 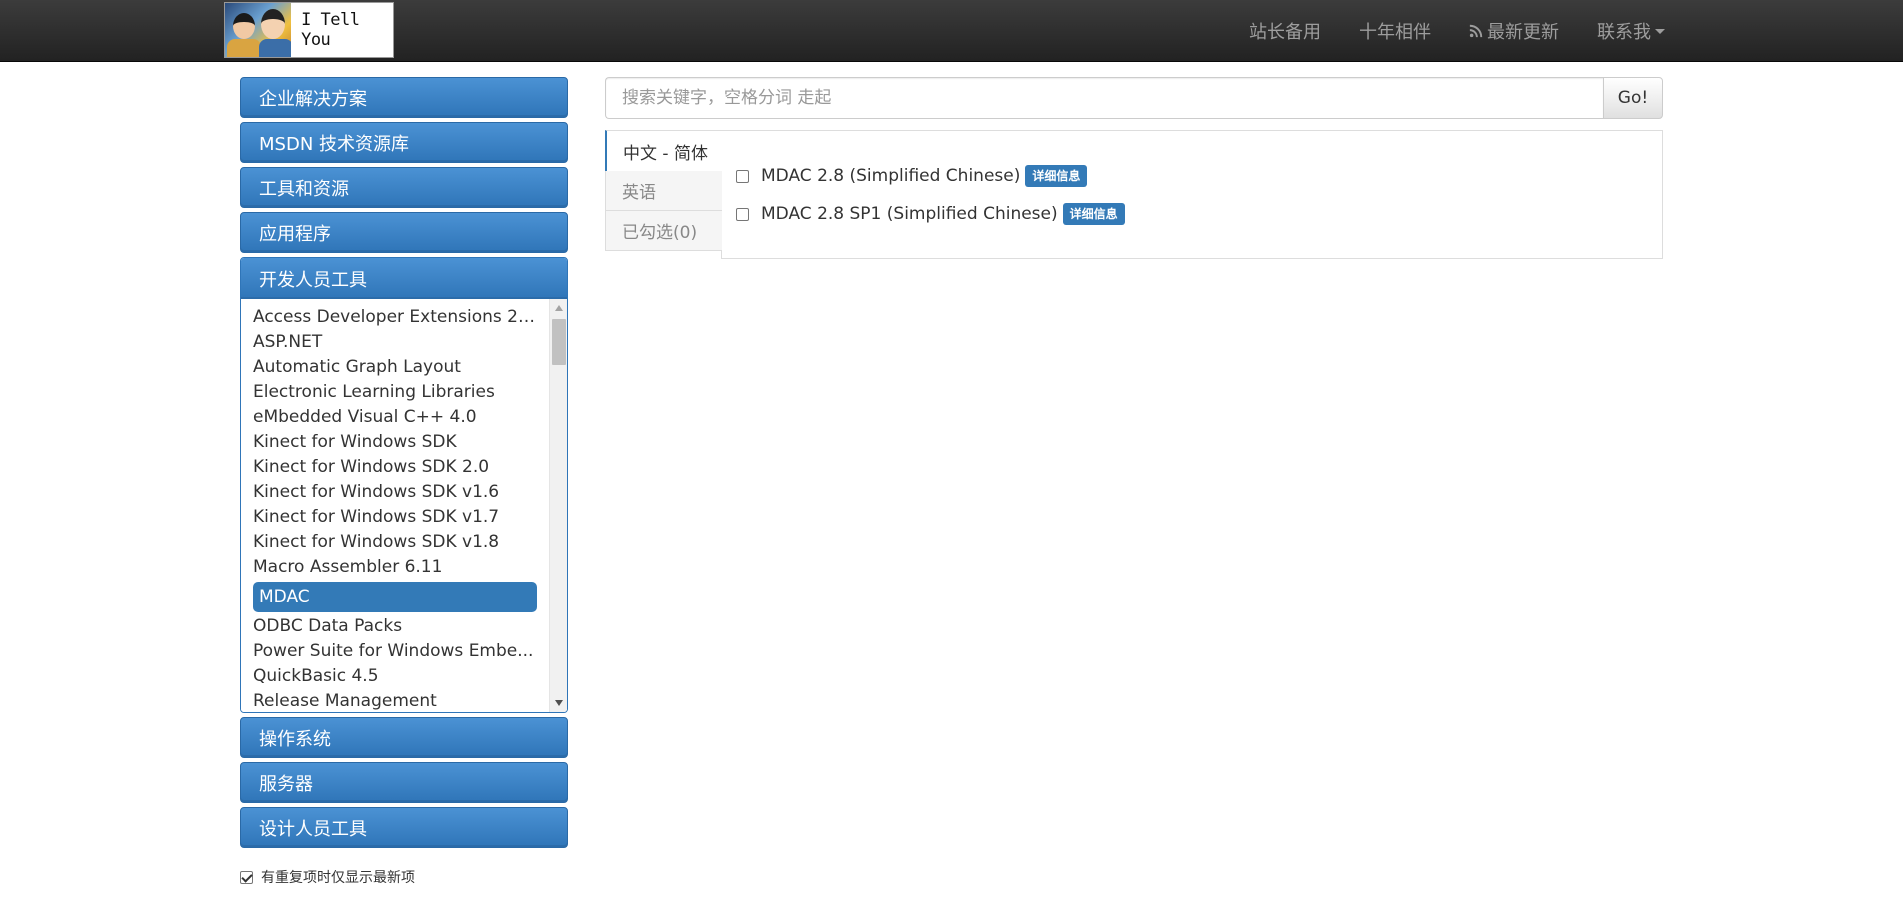 I want to click on file-row: MDAC 2.8 (Simplified Chinese) 详细信息, so click(x=912, y=176).